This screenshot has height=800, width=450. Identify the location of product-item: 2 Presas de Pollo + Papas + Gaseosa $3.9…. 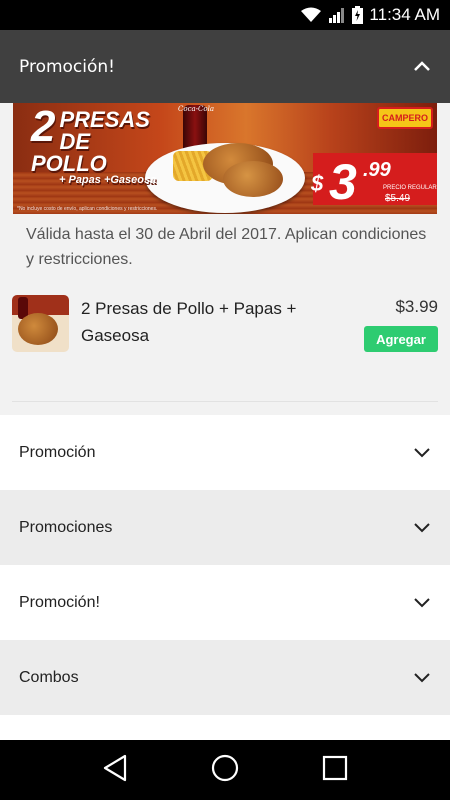
(225, 325).